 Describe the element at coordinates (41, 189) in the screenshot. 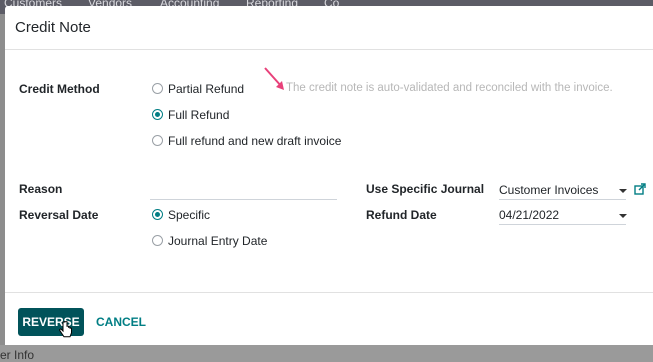

I see `reason-label: Reason` at that location.